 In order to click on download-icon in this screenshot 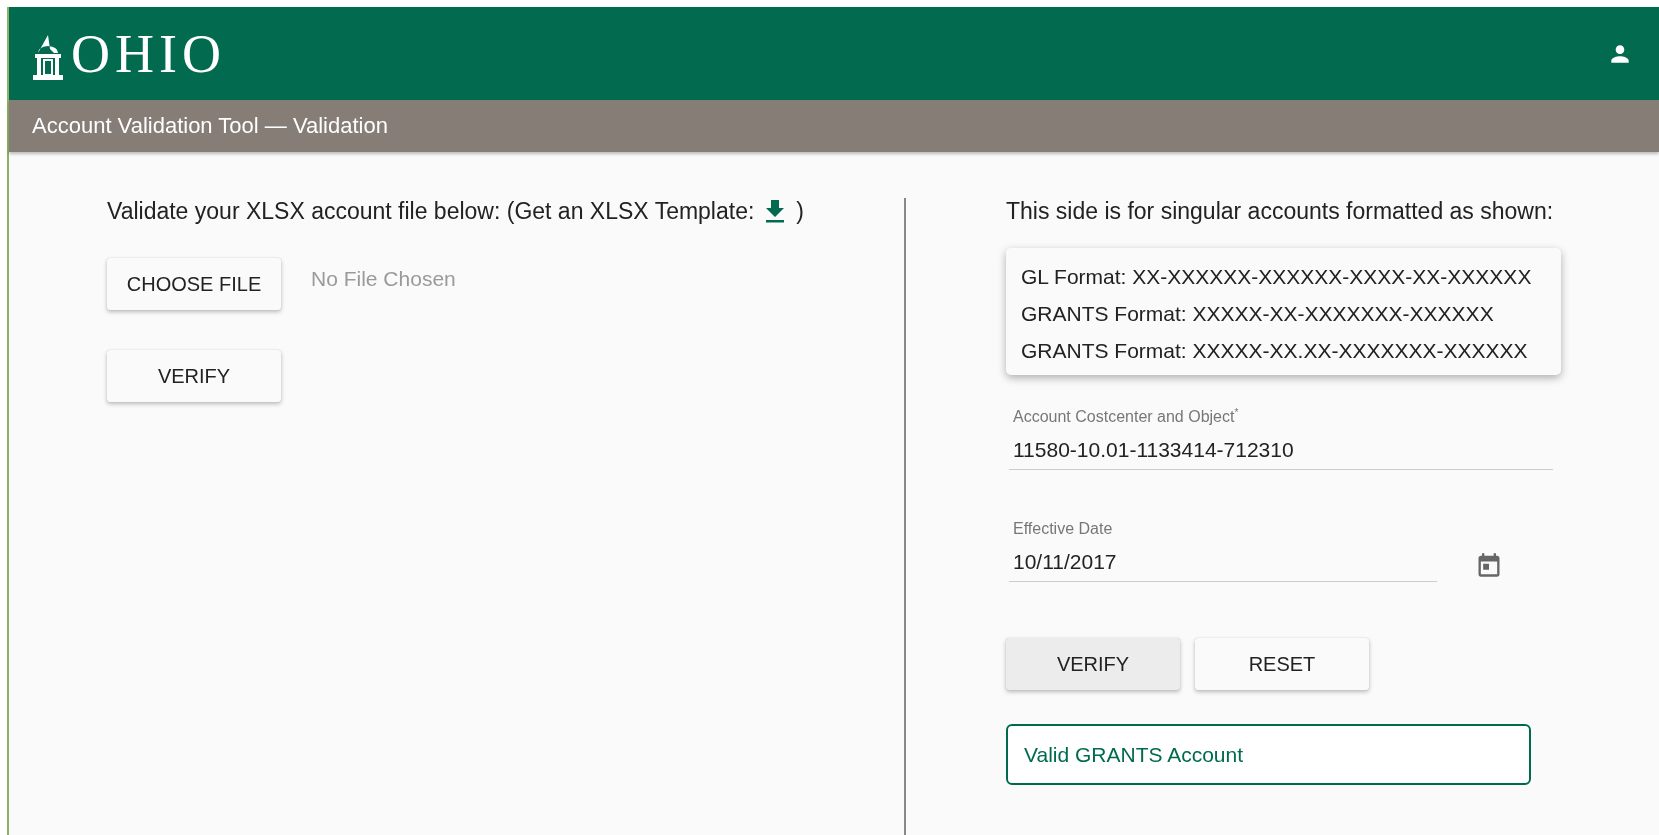, I will do `click(775, 211)`.